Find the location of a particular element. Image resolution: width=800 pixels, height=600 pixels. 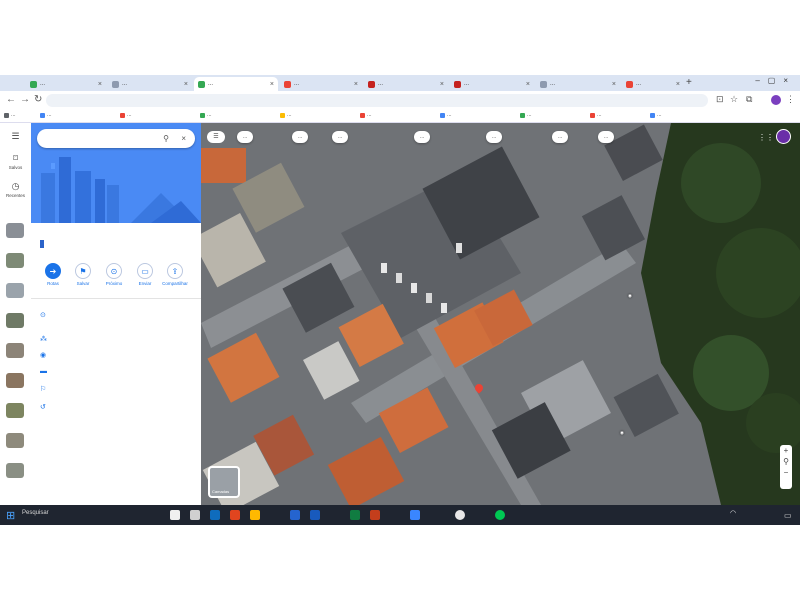

maps-side-rail: ☰ ⌑ Salvos ◷ Recentes is located at coordinates (15, 314).